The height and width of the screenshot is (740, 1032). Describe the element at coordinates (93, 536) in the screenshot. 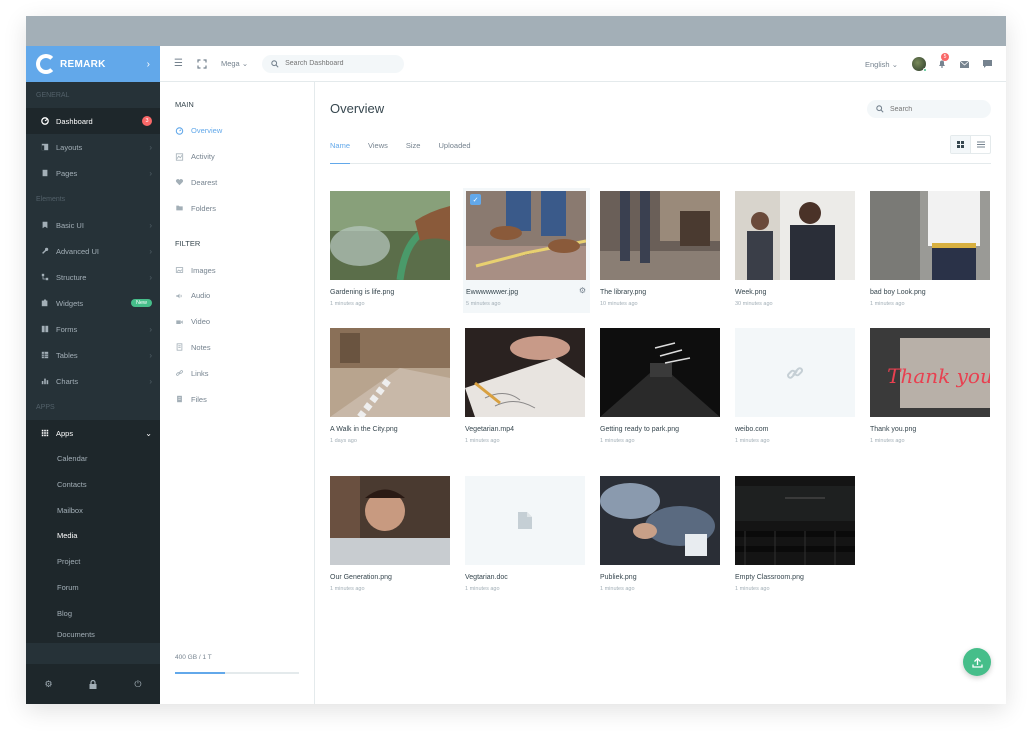

I see `sidebar-subitem-media: Media` at that location.